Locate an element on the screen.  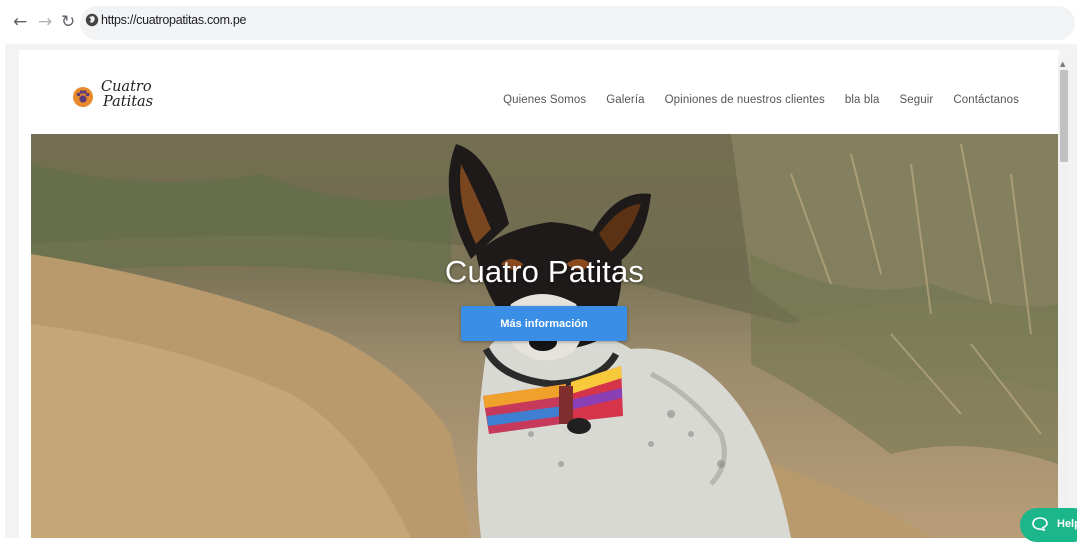
url-text: https://cuatropatitas.com.pe is located at coordinates (173, 20).